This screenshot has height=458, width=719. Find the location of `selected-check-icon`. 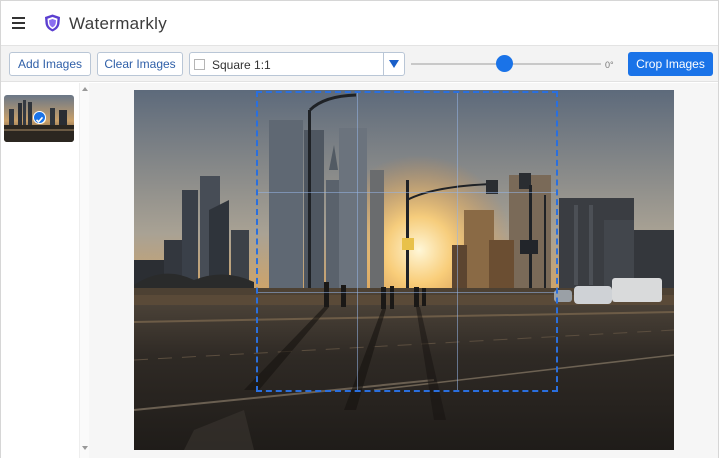

selected-check-icon is located at coordinates (39, 117).